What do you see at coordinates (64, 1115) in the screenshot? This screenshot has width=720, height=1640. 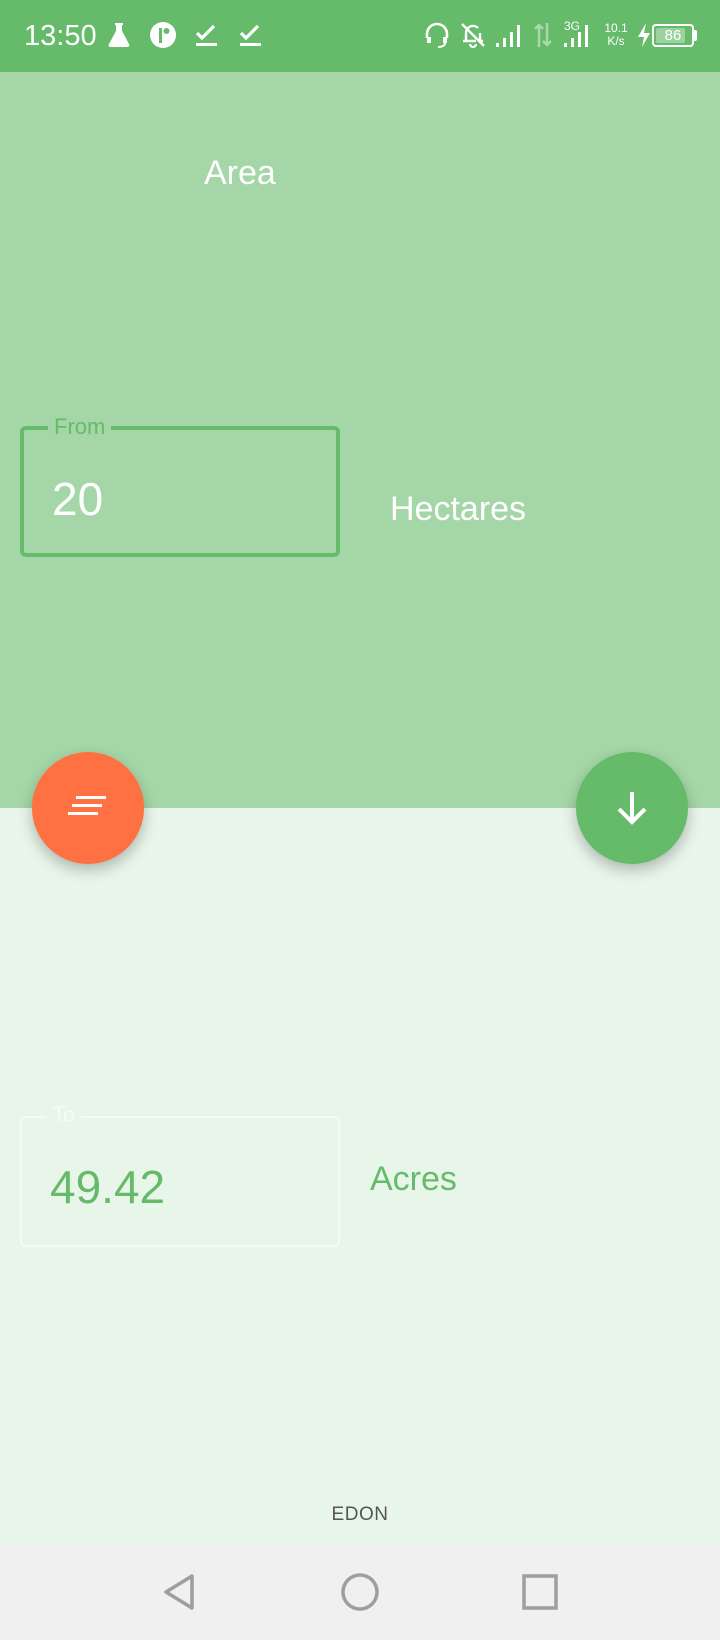 I see `to-field-label: To` at bounding box center [64, 1115].